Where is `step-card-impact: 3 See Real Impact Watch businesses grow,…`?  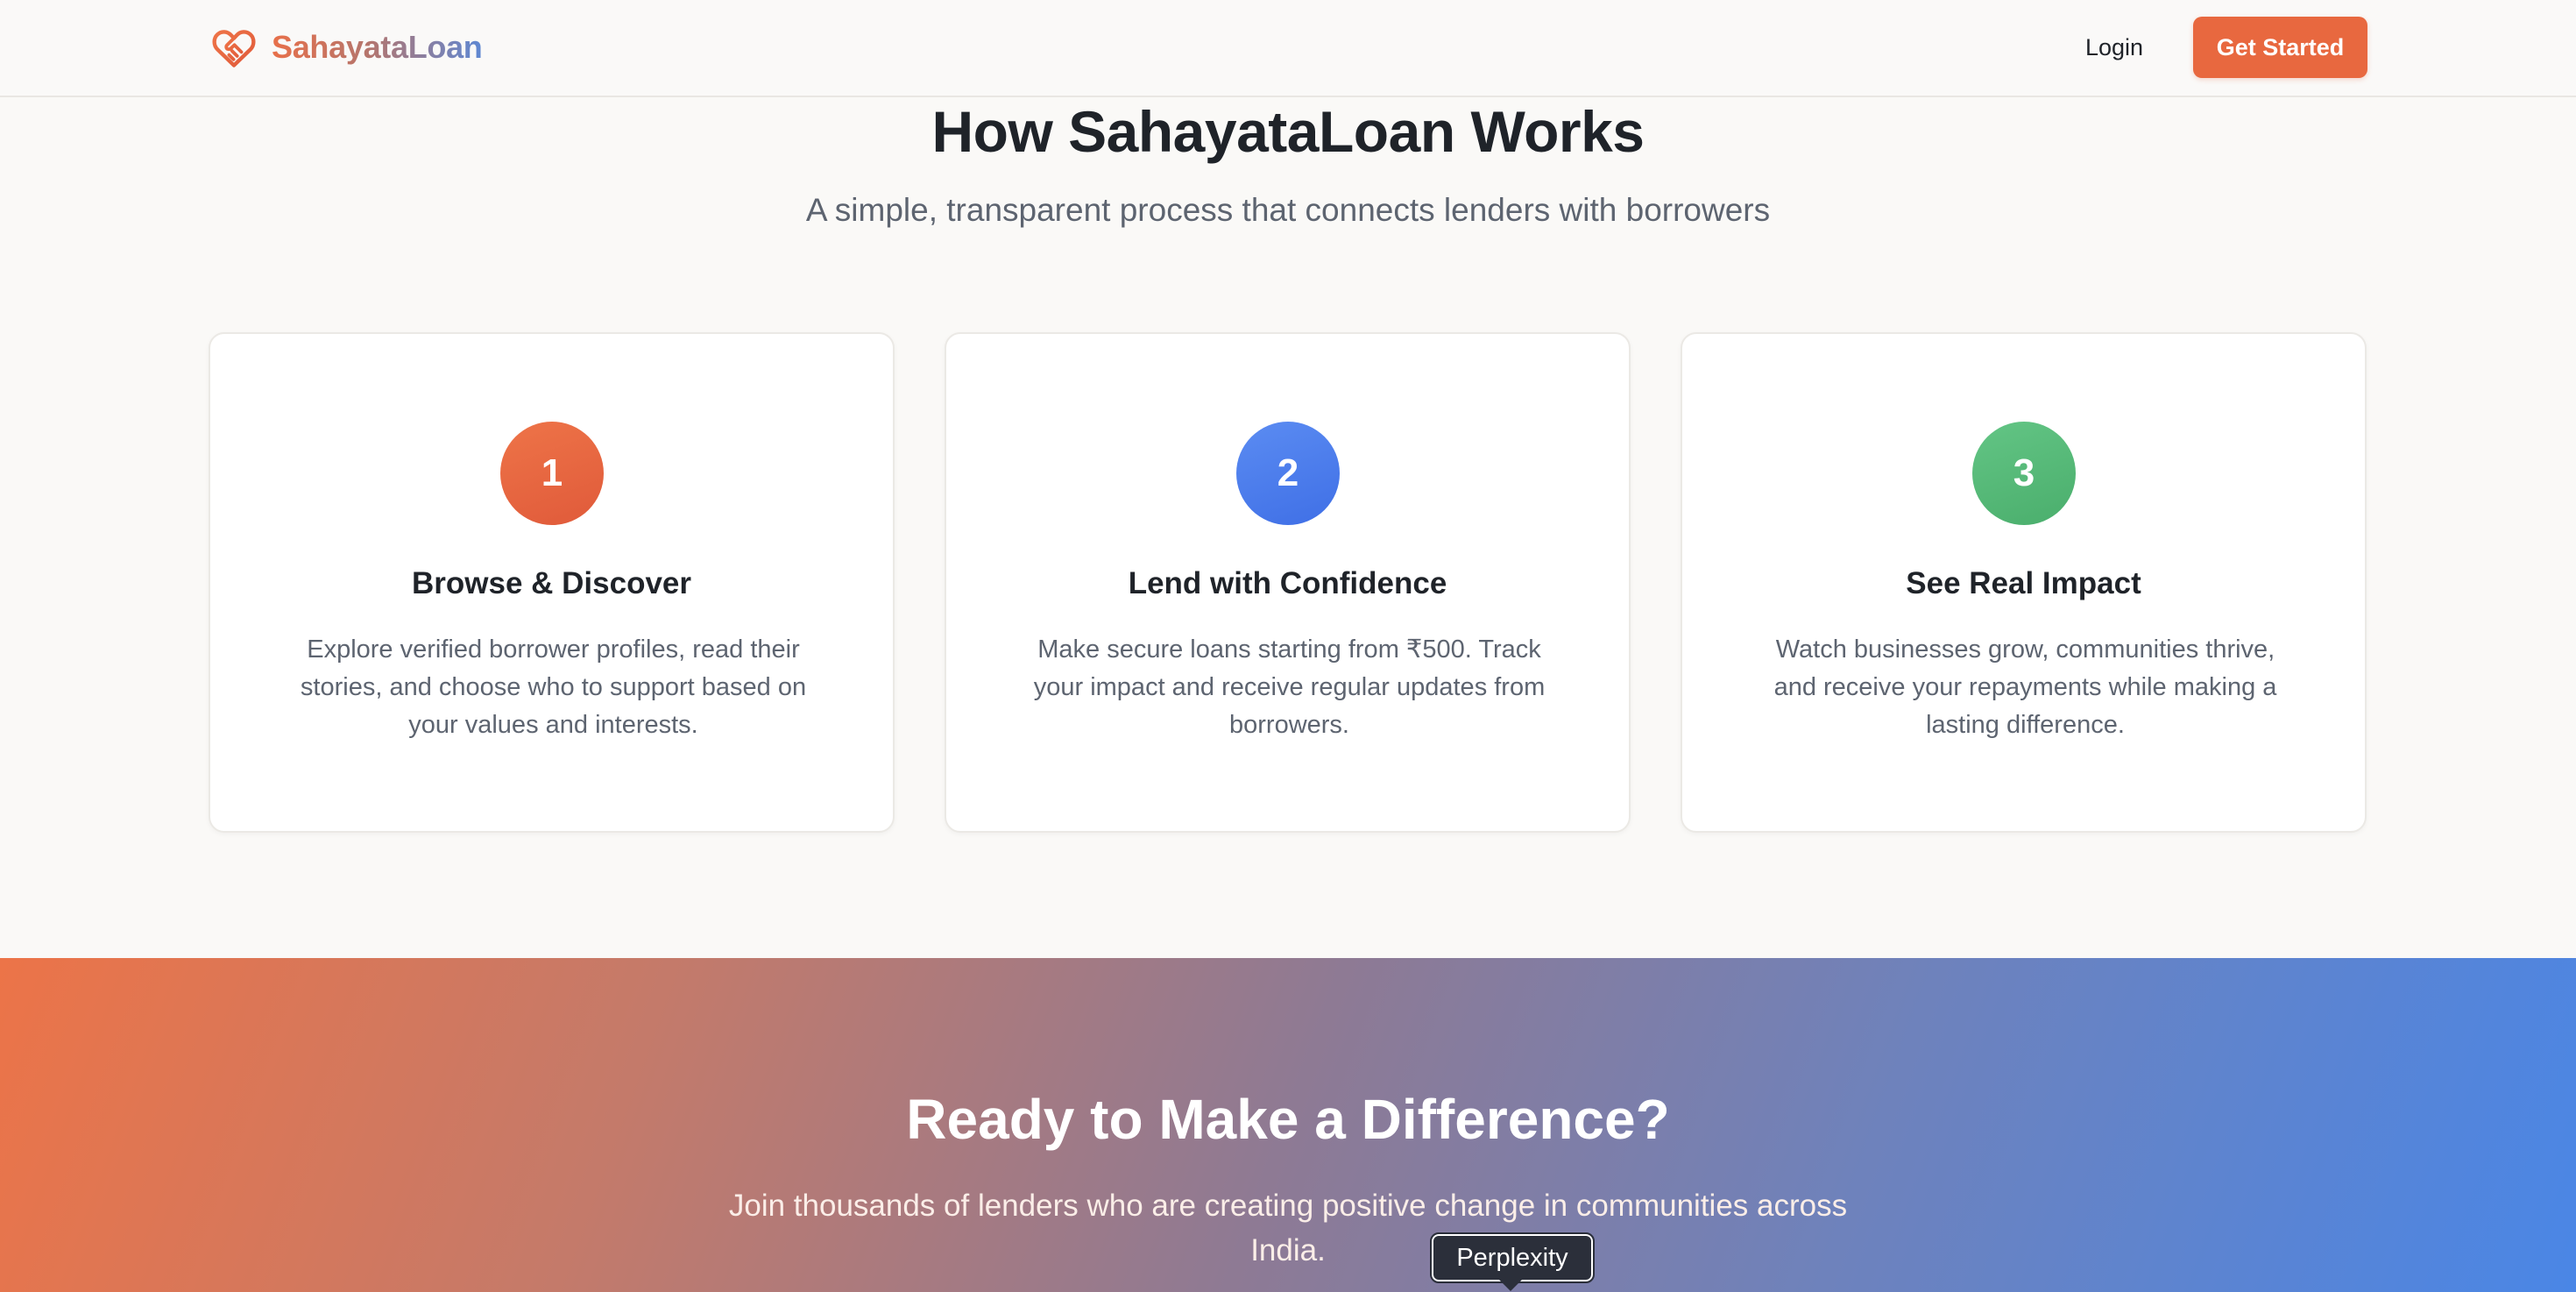
step-card-impact: 3 See Real Impact Watch businesses grow,… is located at coordinates (2024, 583).